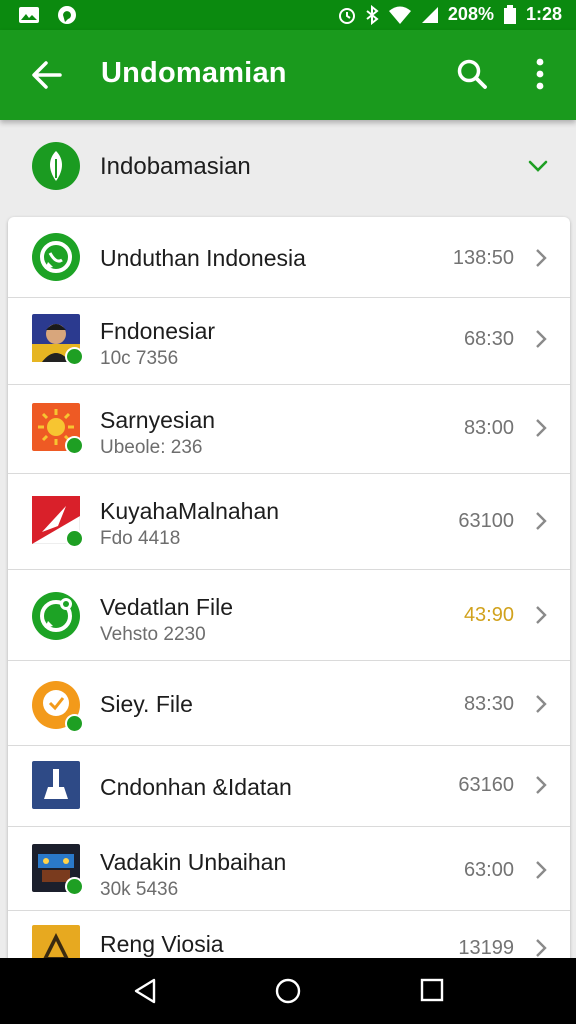  I want to click on list-item: KuyahaMalnahan Fdo 4418 63100, so click(289, 522).